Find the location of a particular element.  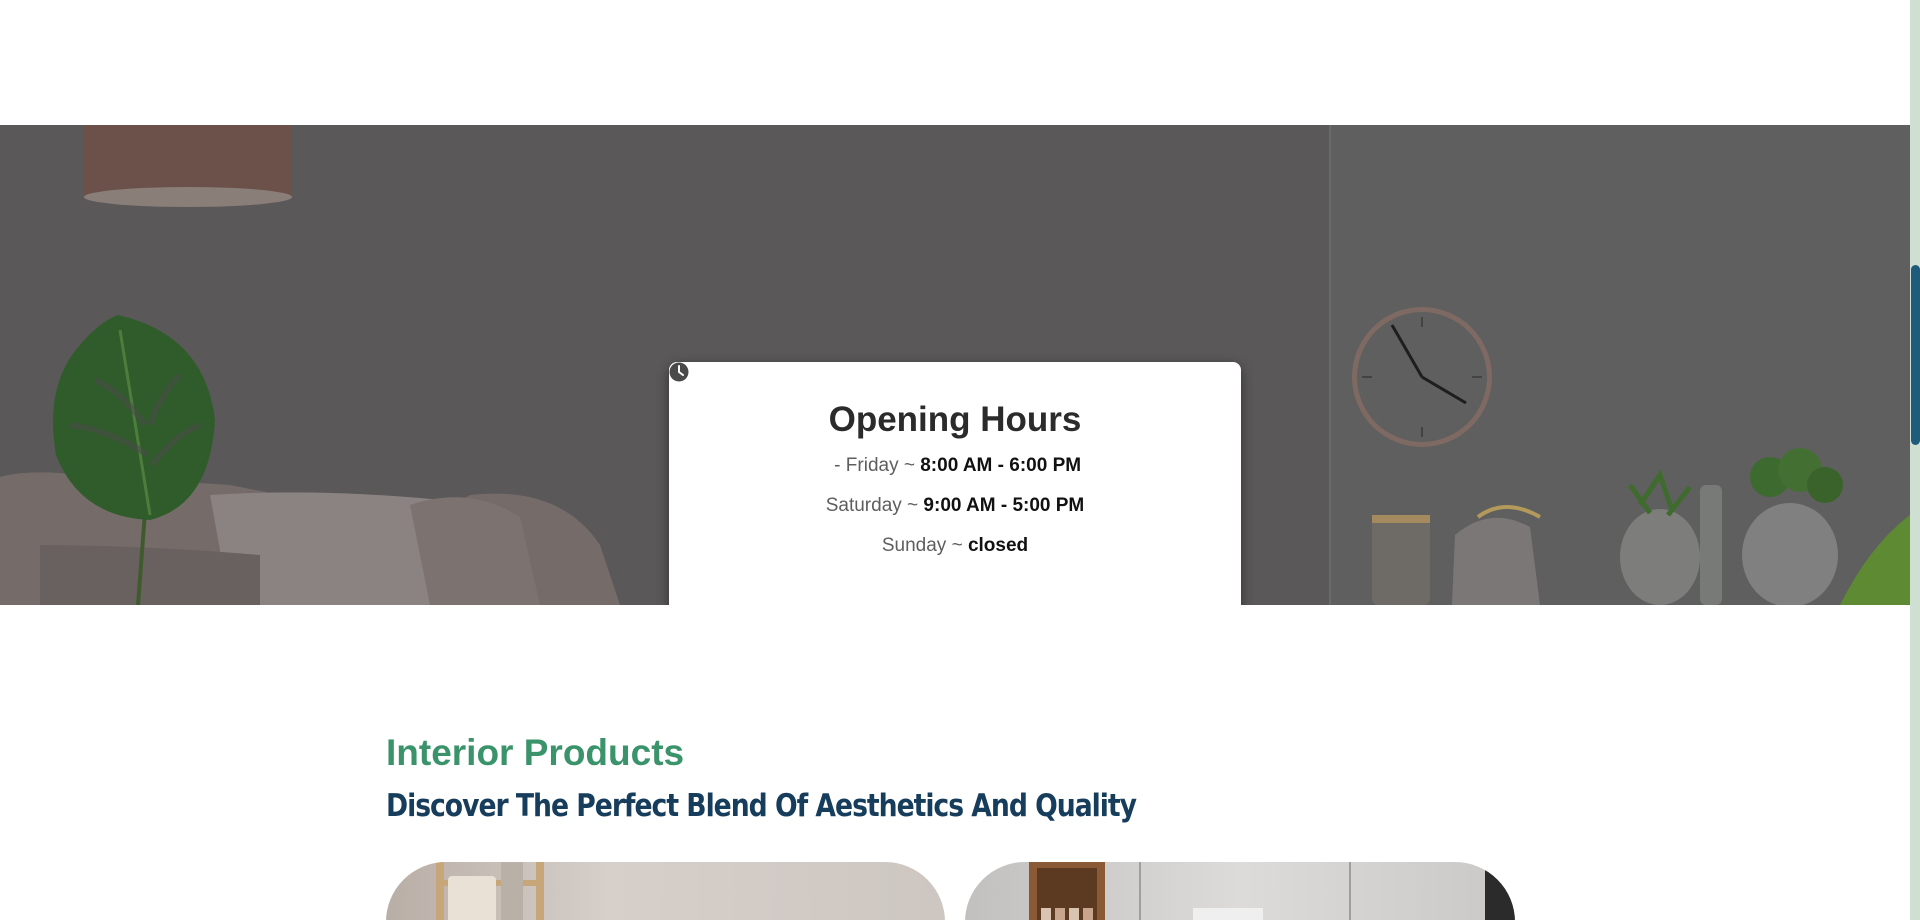

scrollbar-thumb is located at coordinates (1915, 355).